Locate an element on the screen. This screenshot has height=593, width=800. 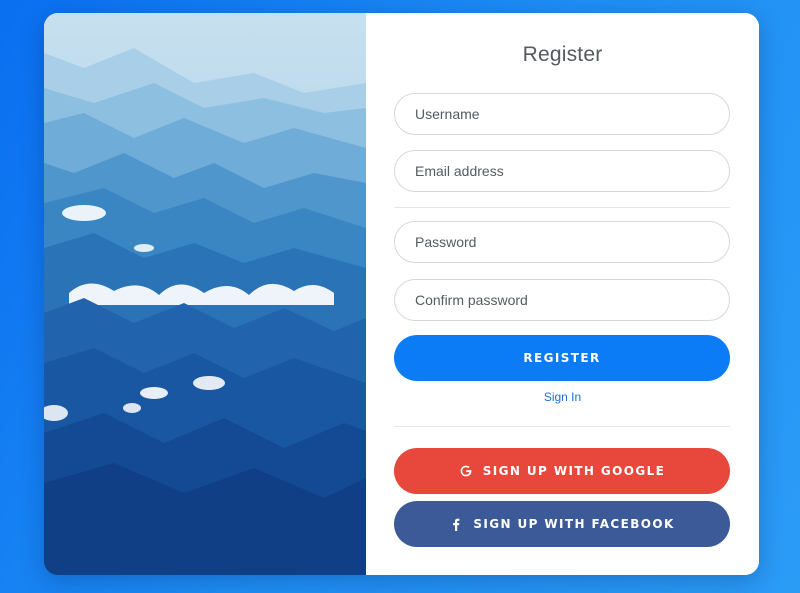
facebook-signup-button: SIGN UP WITH FACEBOOK is located at coordinates (562, 524).